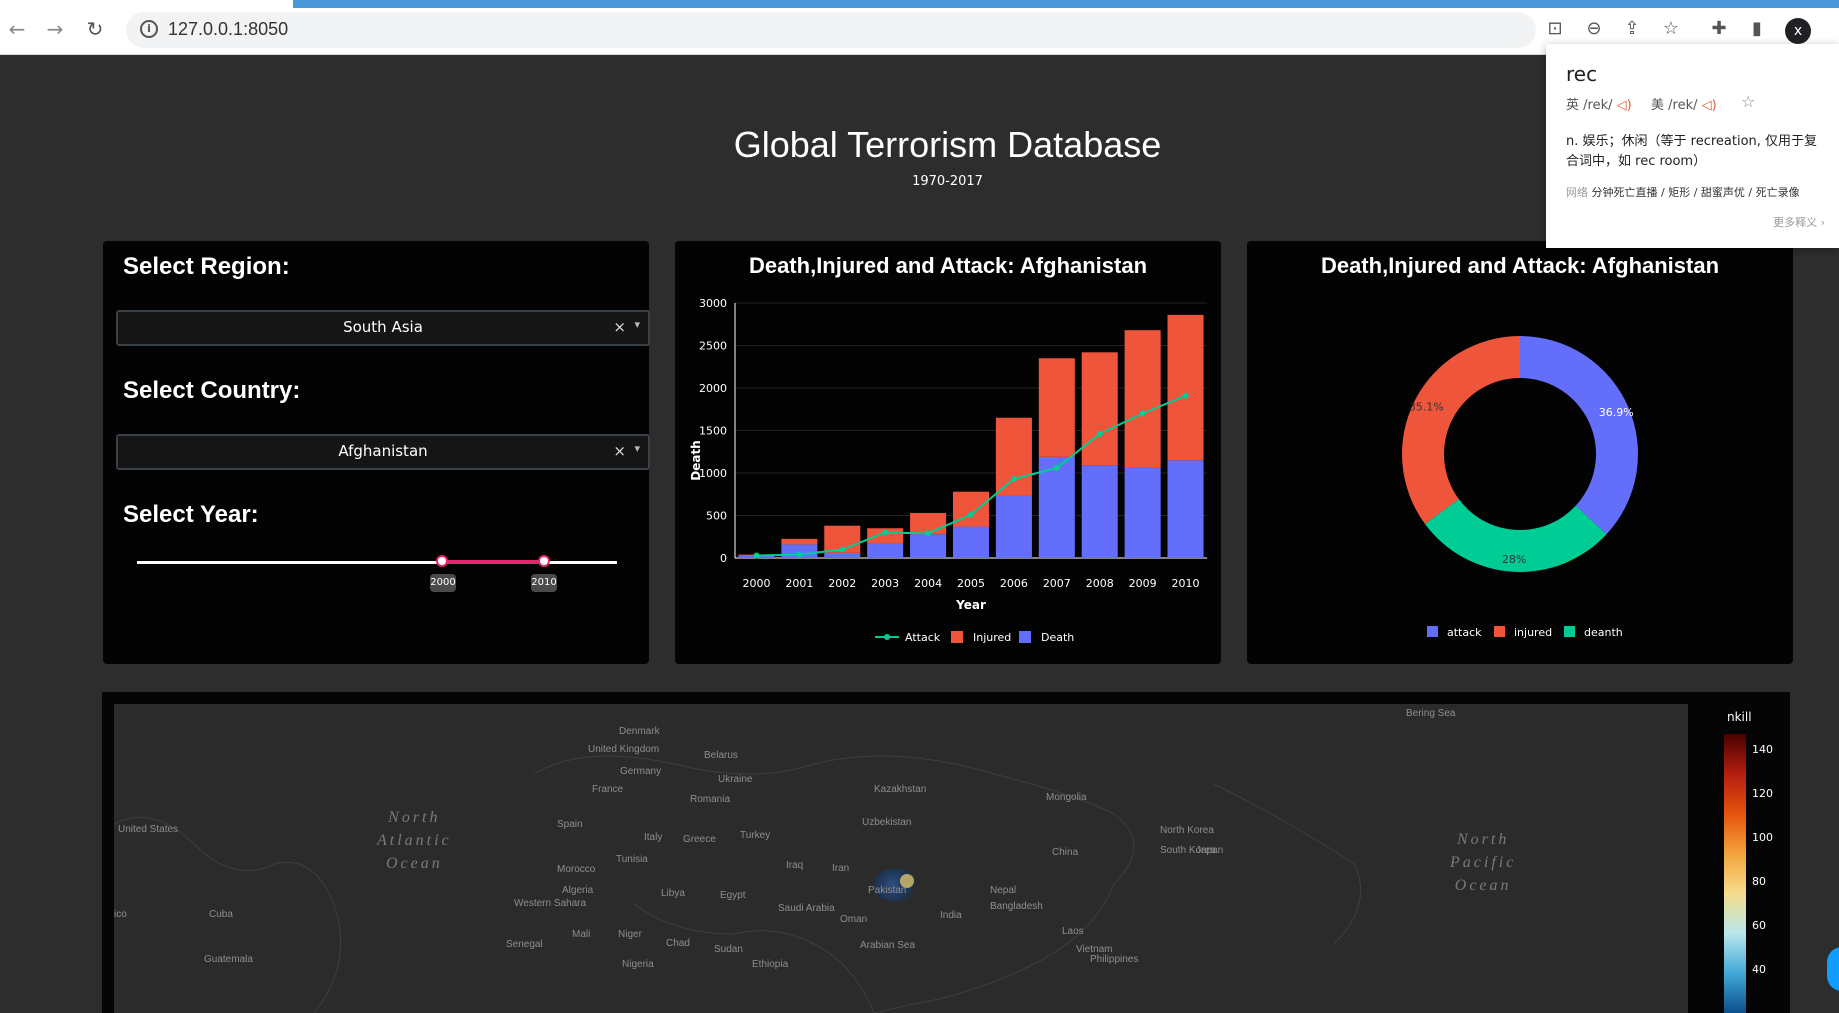 This screenshot has height=1013, width=1839. I want to click on country-dropdown: Afghanistan × ▾, so click(383, 452).